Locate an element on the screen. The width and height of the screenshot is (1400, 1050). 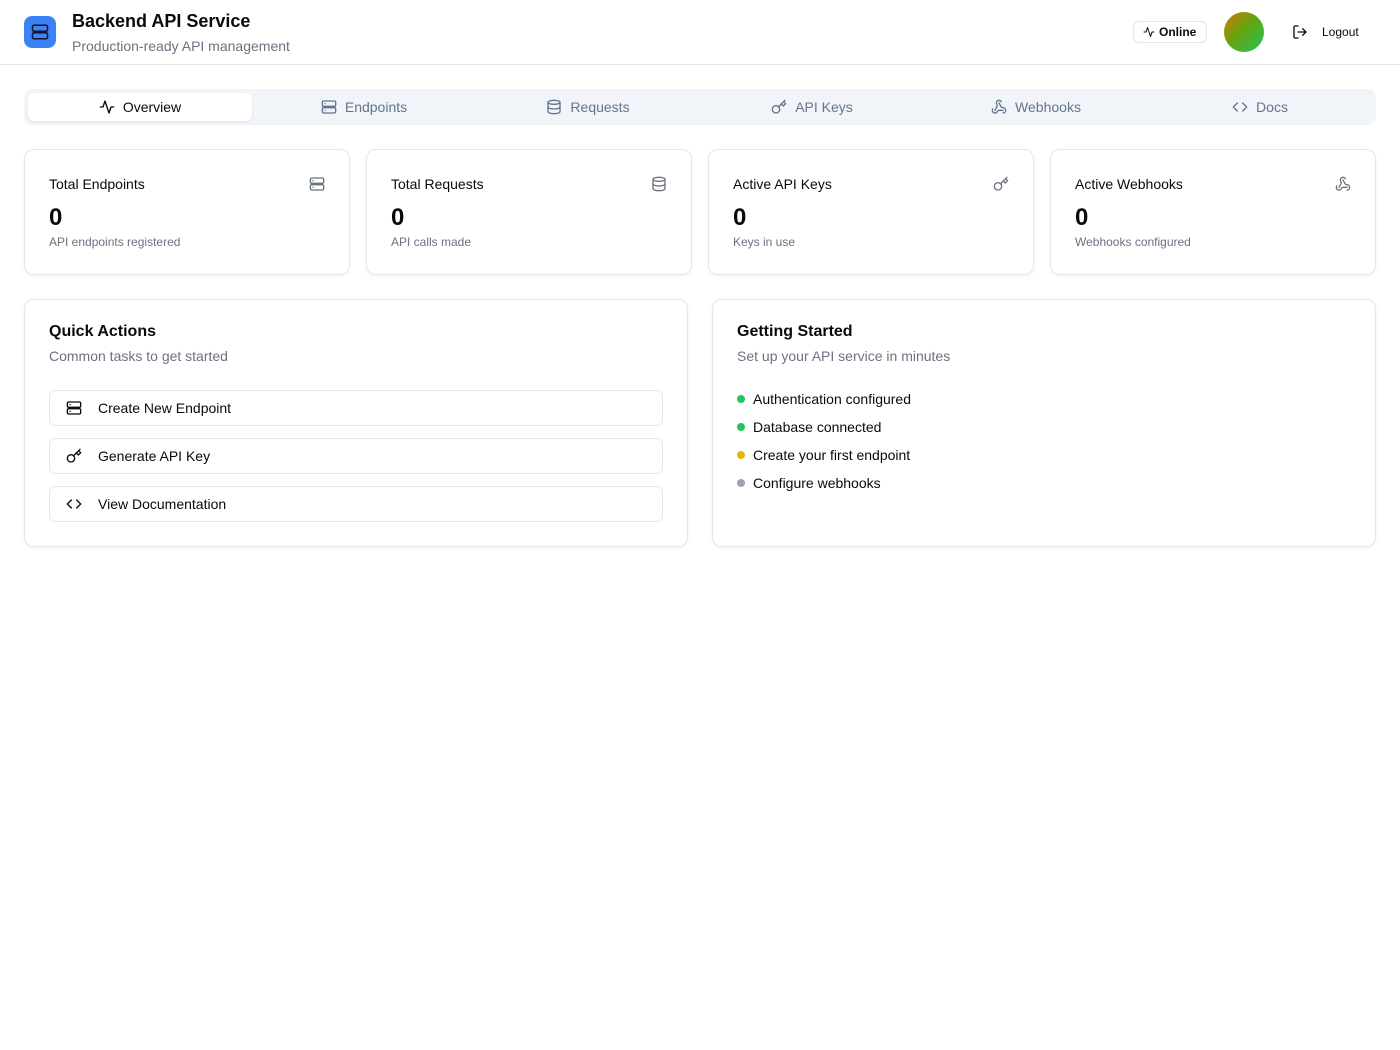
panel-title: Getting Started is located at coordinates (795, 331).